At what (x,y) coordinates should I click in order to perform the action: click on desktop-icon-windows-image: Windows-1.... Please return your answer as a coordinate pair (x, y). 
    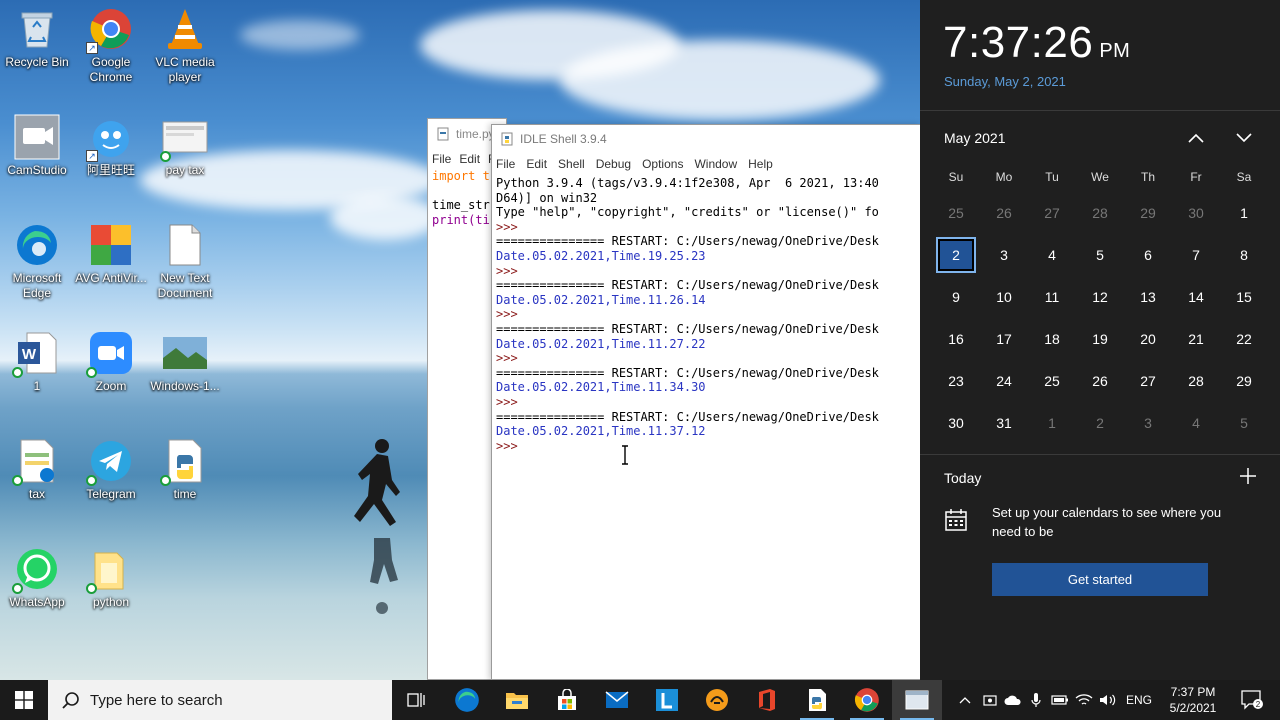
    Looking at the image, I should click on (185, 362).